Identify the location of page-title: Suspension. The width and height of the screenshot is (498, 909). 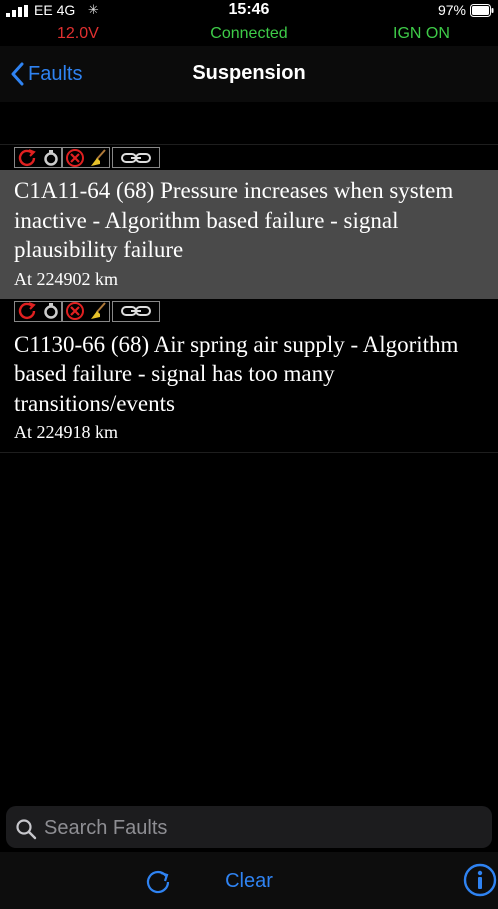
(249, 73).